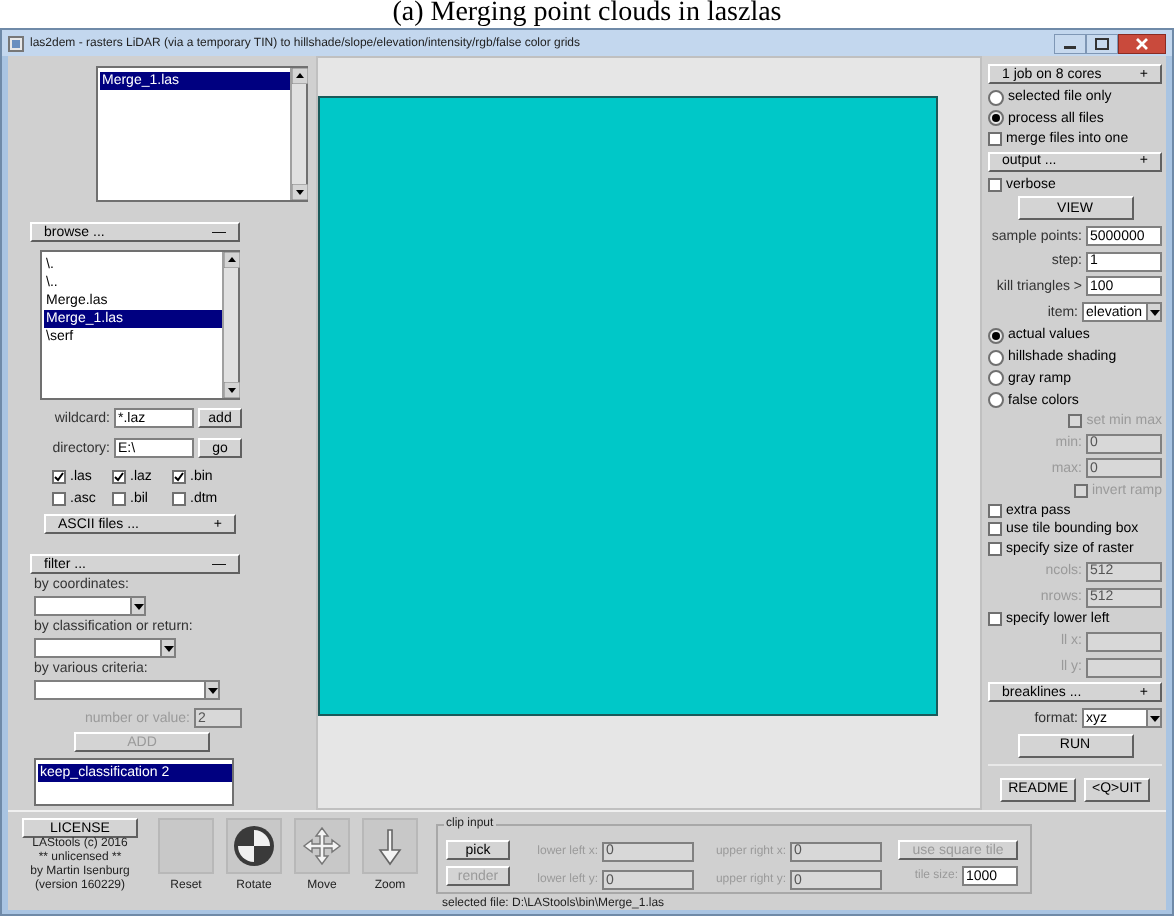 The height and width of the screenshot is (916, 1174). I want to click on figure-caption: (a) Merging point clouds in laszlas, so click(587, 14).